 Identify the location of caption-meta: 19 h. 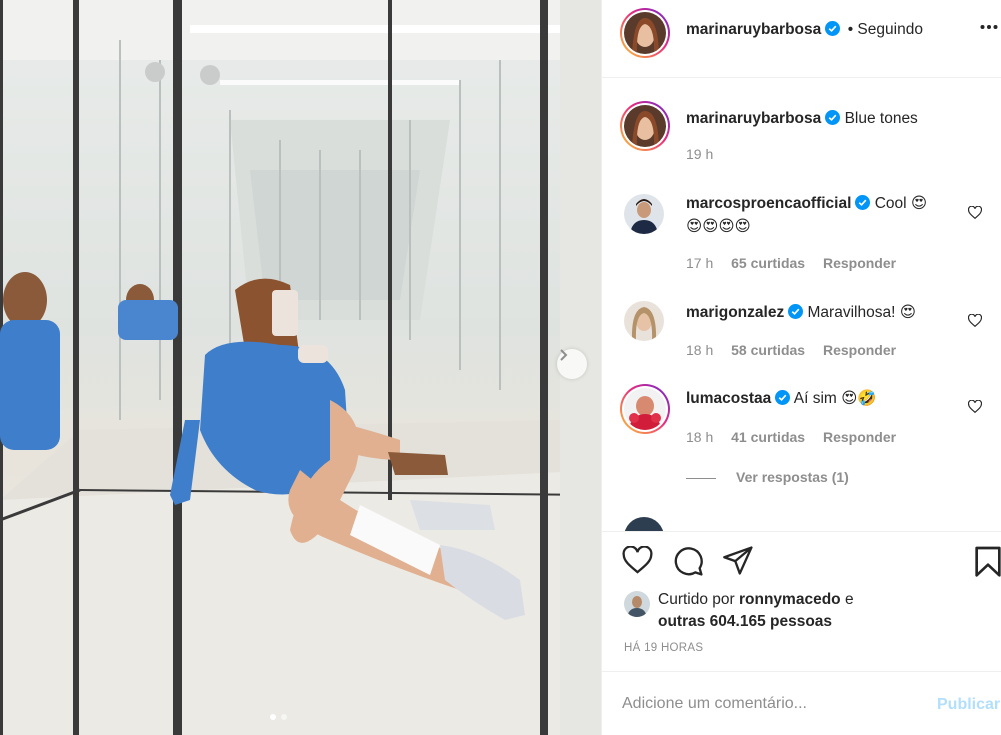
(706, 154).